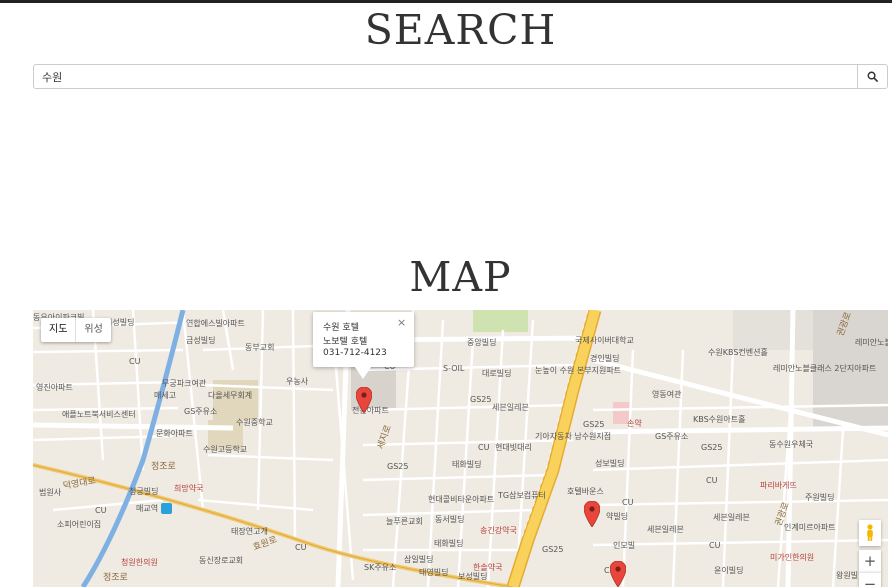 The height and width of the screenshot is (587, 892). I want to click on map-label: 레미안노블 1단지, so click(871, 342).